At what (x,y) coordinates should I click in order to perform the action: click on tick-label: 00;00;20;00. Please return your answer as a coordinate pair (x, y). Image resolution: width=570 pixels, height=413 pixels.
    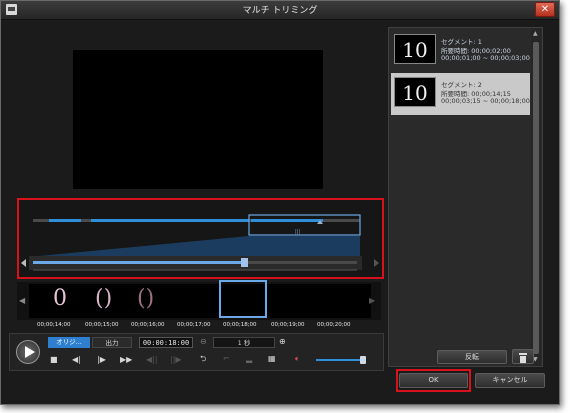
    Looking at the image, I should click on (334, 325).